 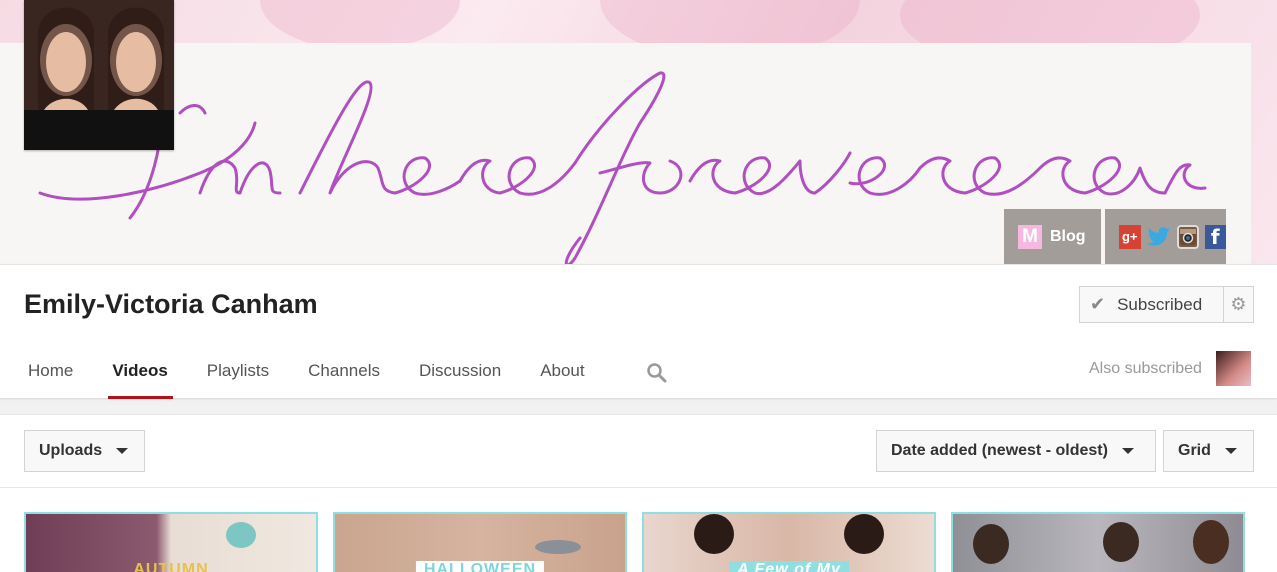 I want to click on uploads-dropdown: Uploads, so click(x=84, y=451).